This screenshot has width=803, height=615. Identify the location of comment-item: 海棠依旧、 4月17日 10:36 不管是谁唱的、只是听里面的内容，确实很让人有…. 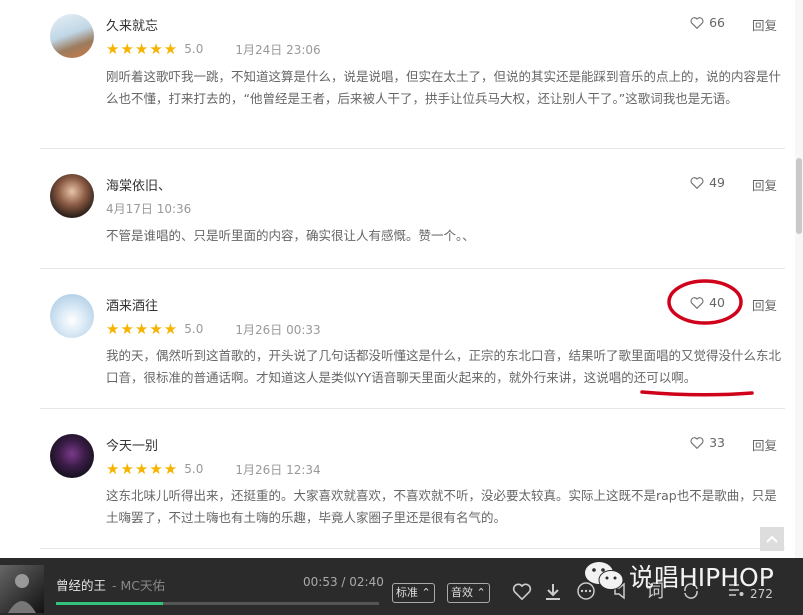
(412, 217).